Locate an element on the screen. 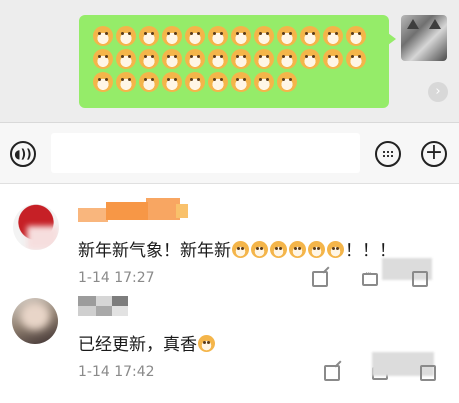 The width and height of the screenshot is (459, 403). comment-text: 新年新气象！新年新！！！ is located at coordinates (237, 248).